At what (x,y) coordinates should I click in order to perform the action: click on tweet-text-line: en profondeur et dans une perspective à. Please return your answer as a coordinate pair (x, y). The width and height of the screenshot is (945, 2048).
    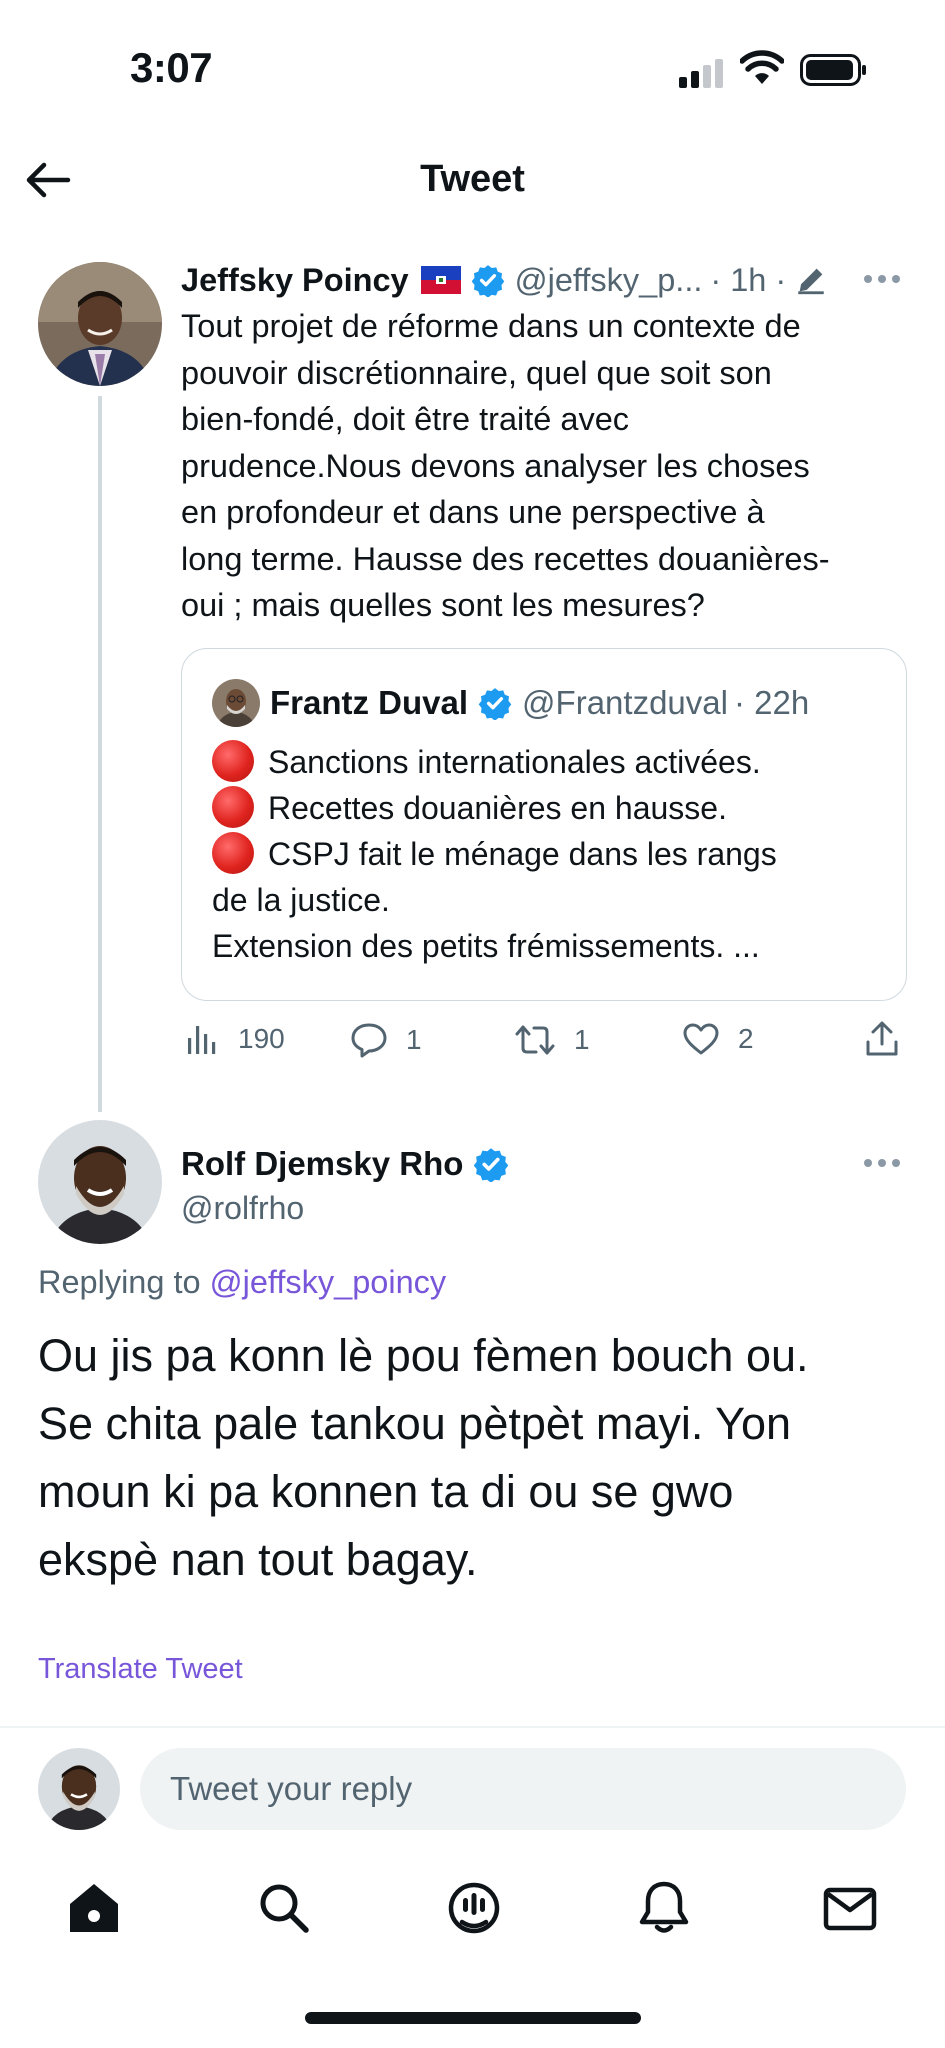
    Looking at the image, I should click on (473, 512).